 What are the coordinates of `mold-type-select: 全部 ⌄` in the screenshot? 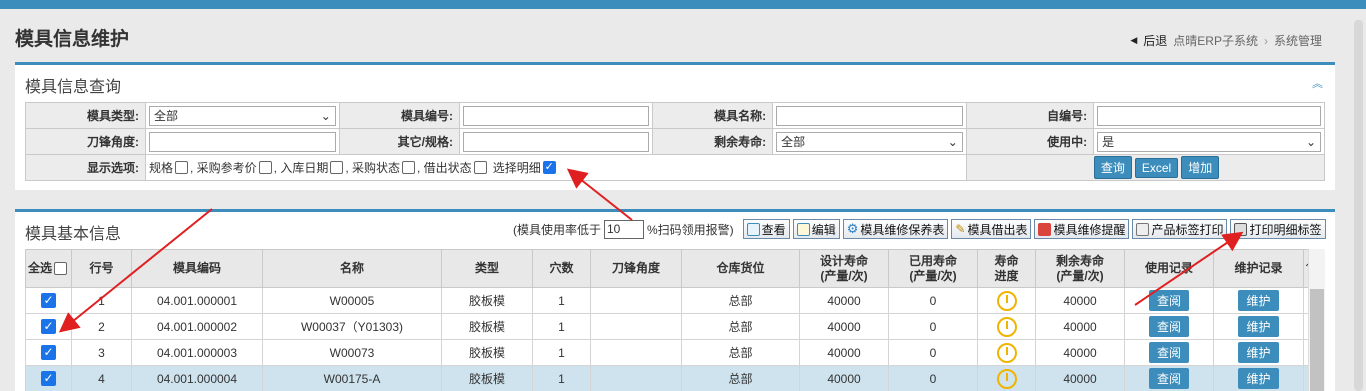 It's located at (242, 115).